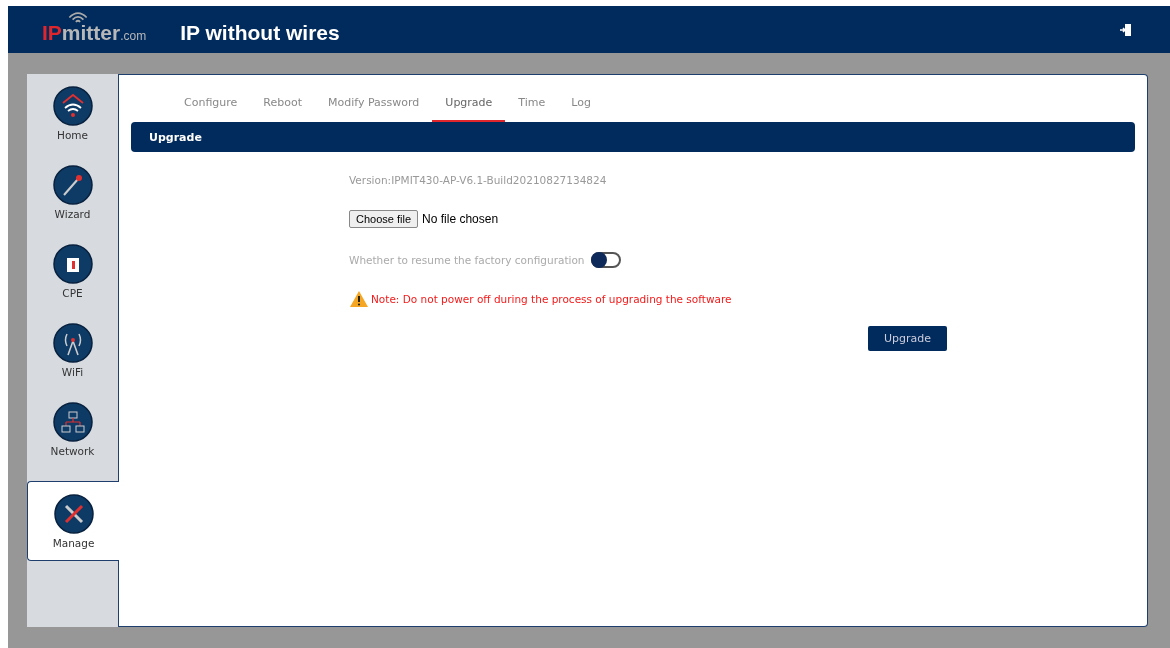 This screenshot has height=648, width=1170. What do you see at coordinates (211, 104) in the screenshot?
I see `tab: Configure` at bounding box center [211, 104].